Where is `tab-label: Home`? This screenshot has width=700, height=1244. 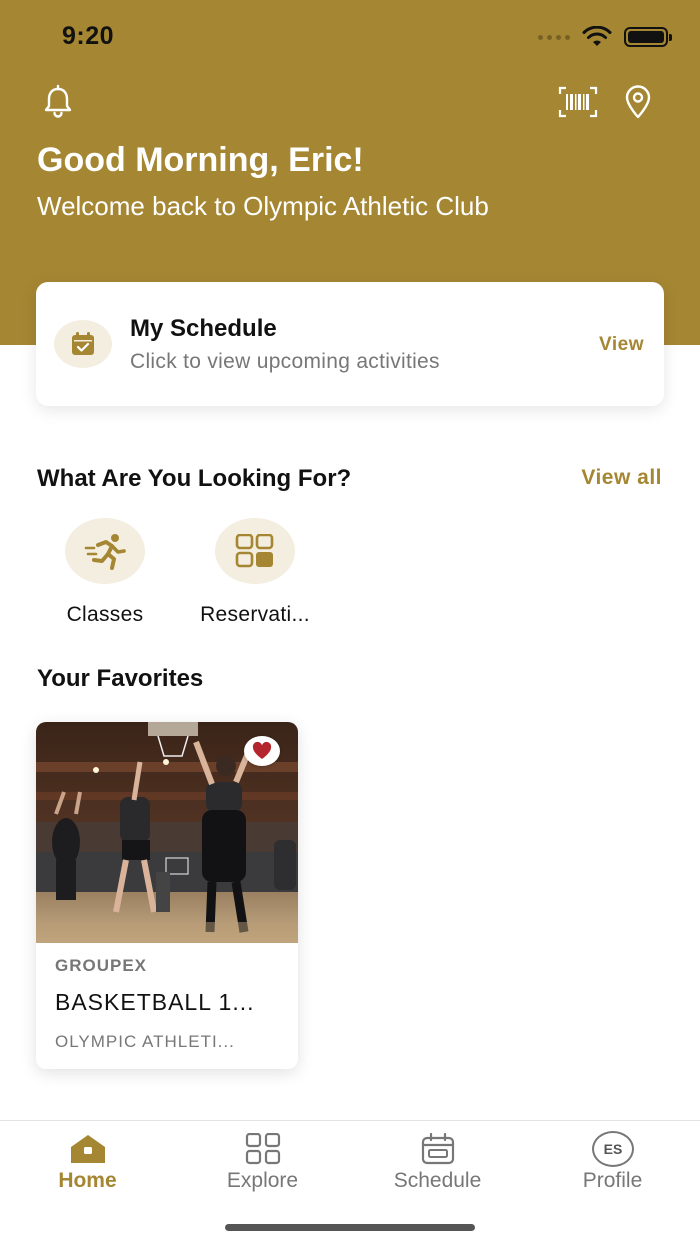 tab-label: Home is located at coordinates (87, 1180).